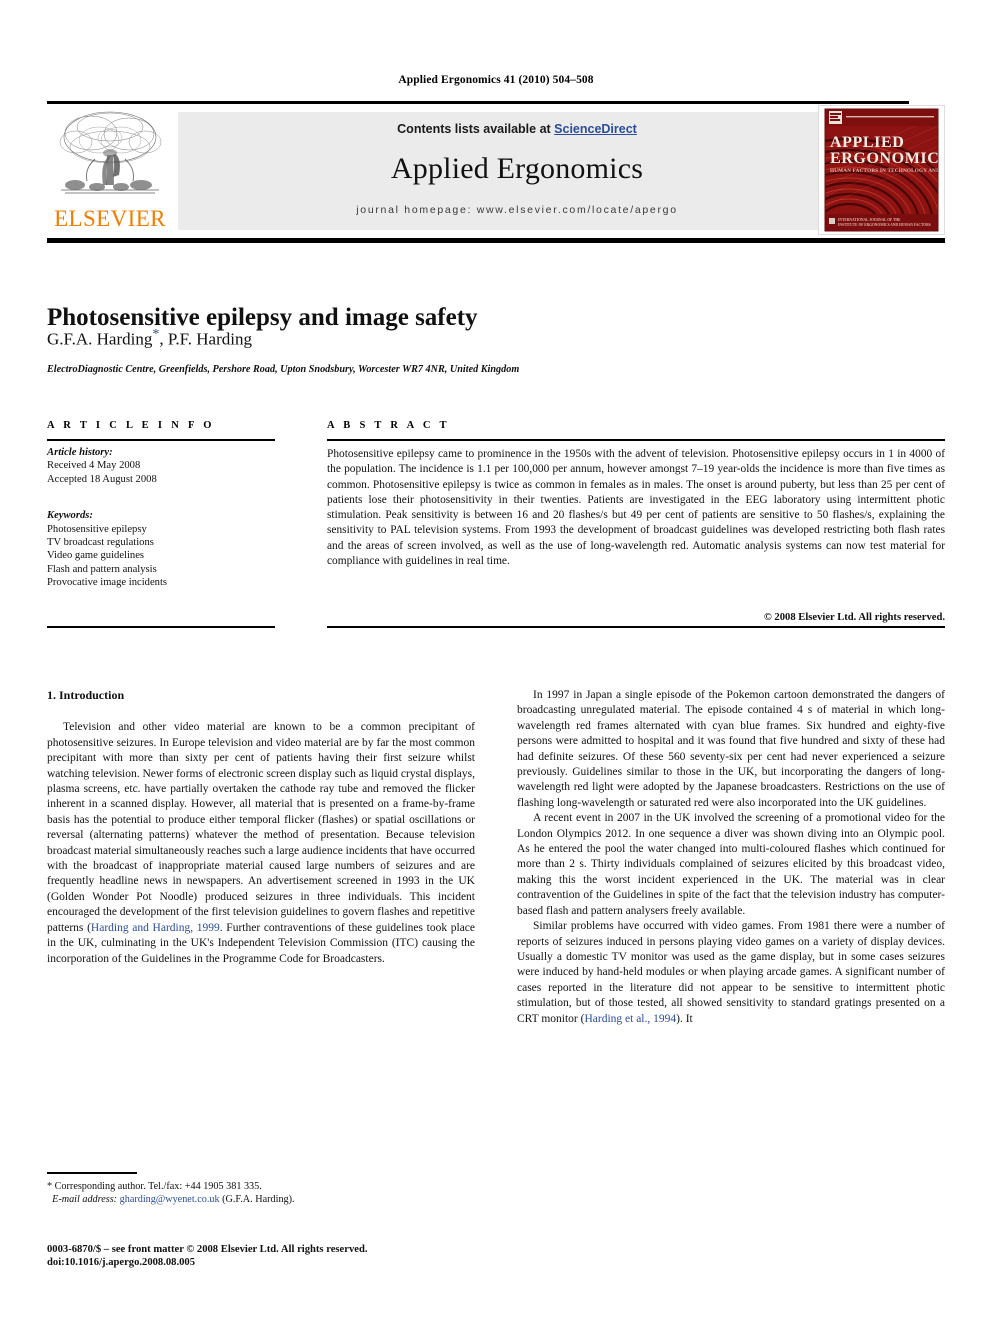 The width and height of the screenshot is (992, 1323). What do you see at coordinates (110, 157) in the screenshot?
I see `elsevier-tree-icon` at bounding box center [110, 157].